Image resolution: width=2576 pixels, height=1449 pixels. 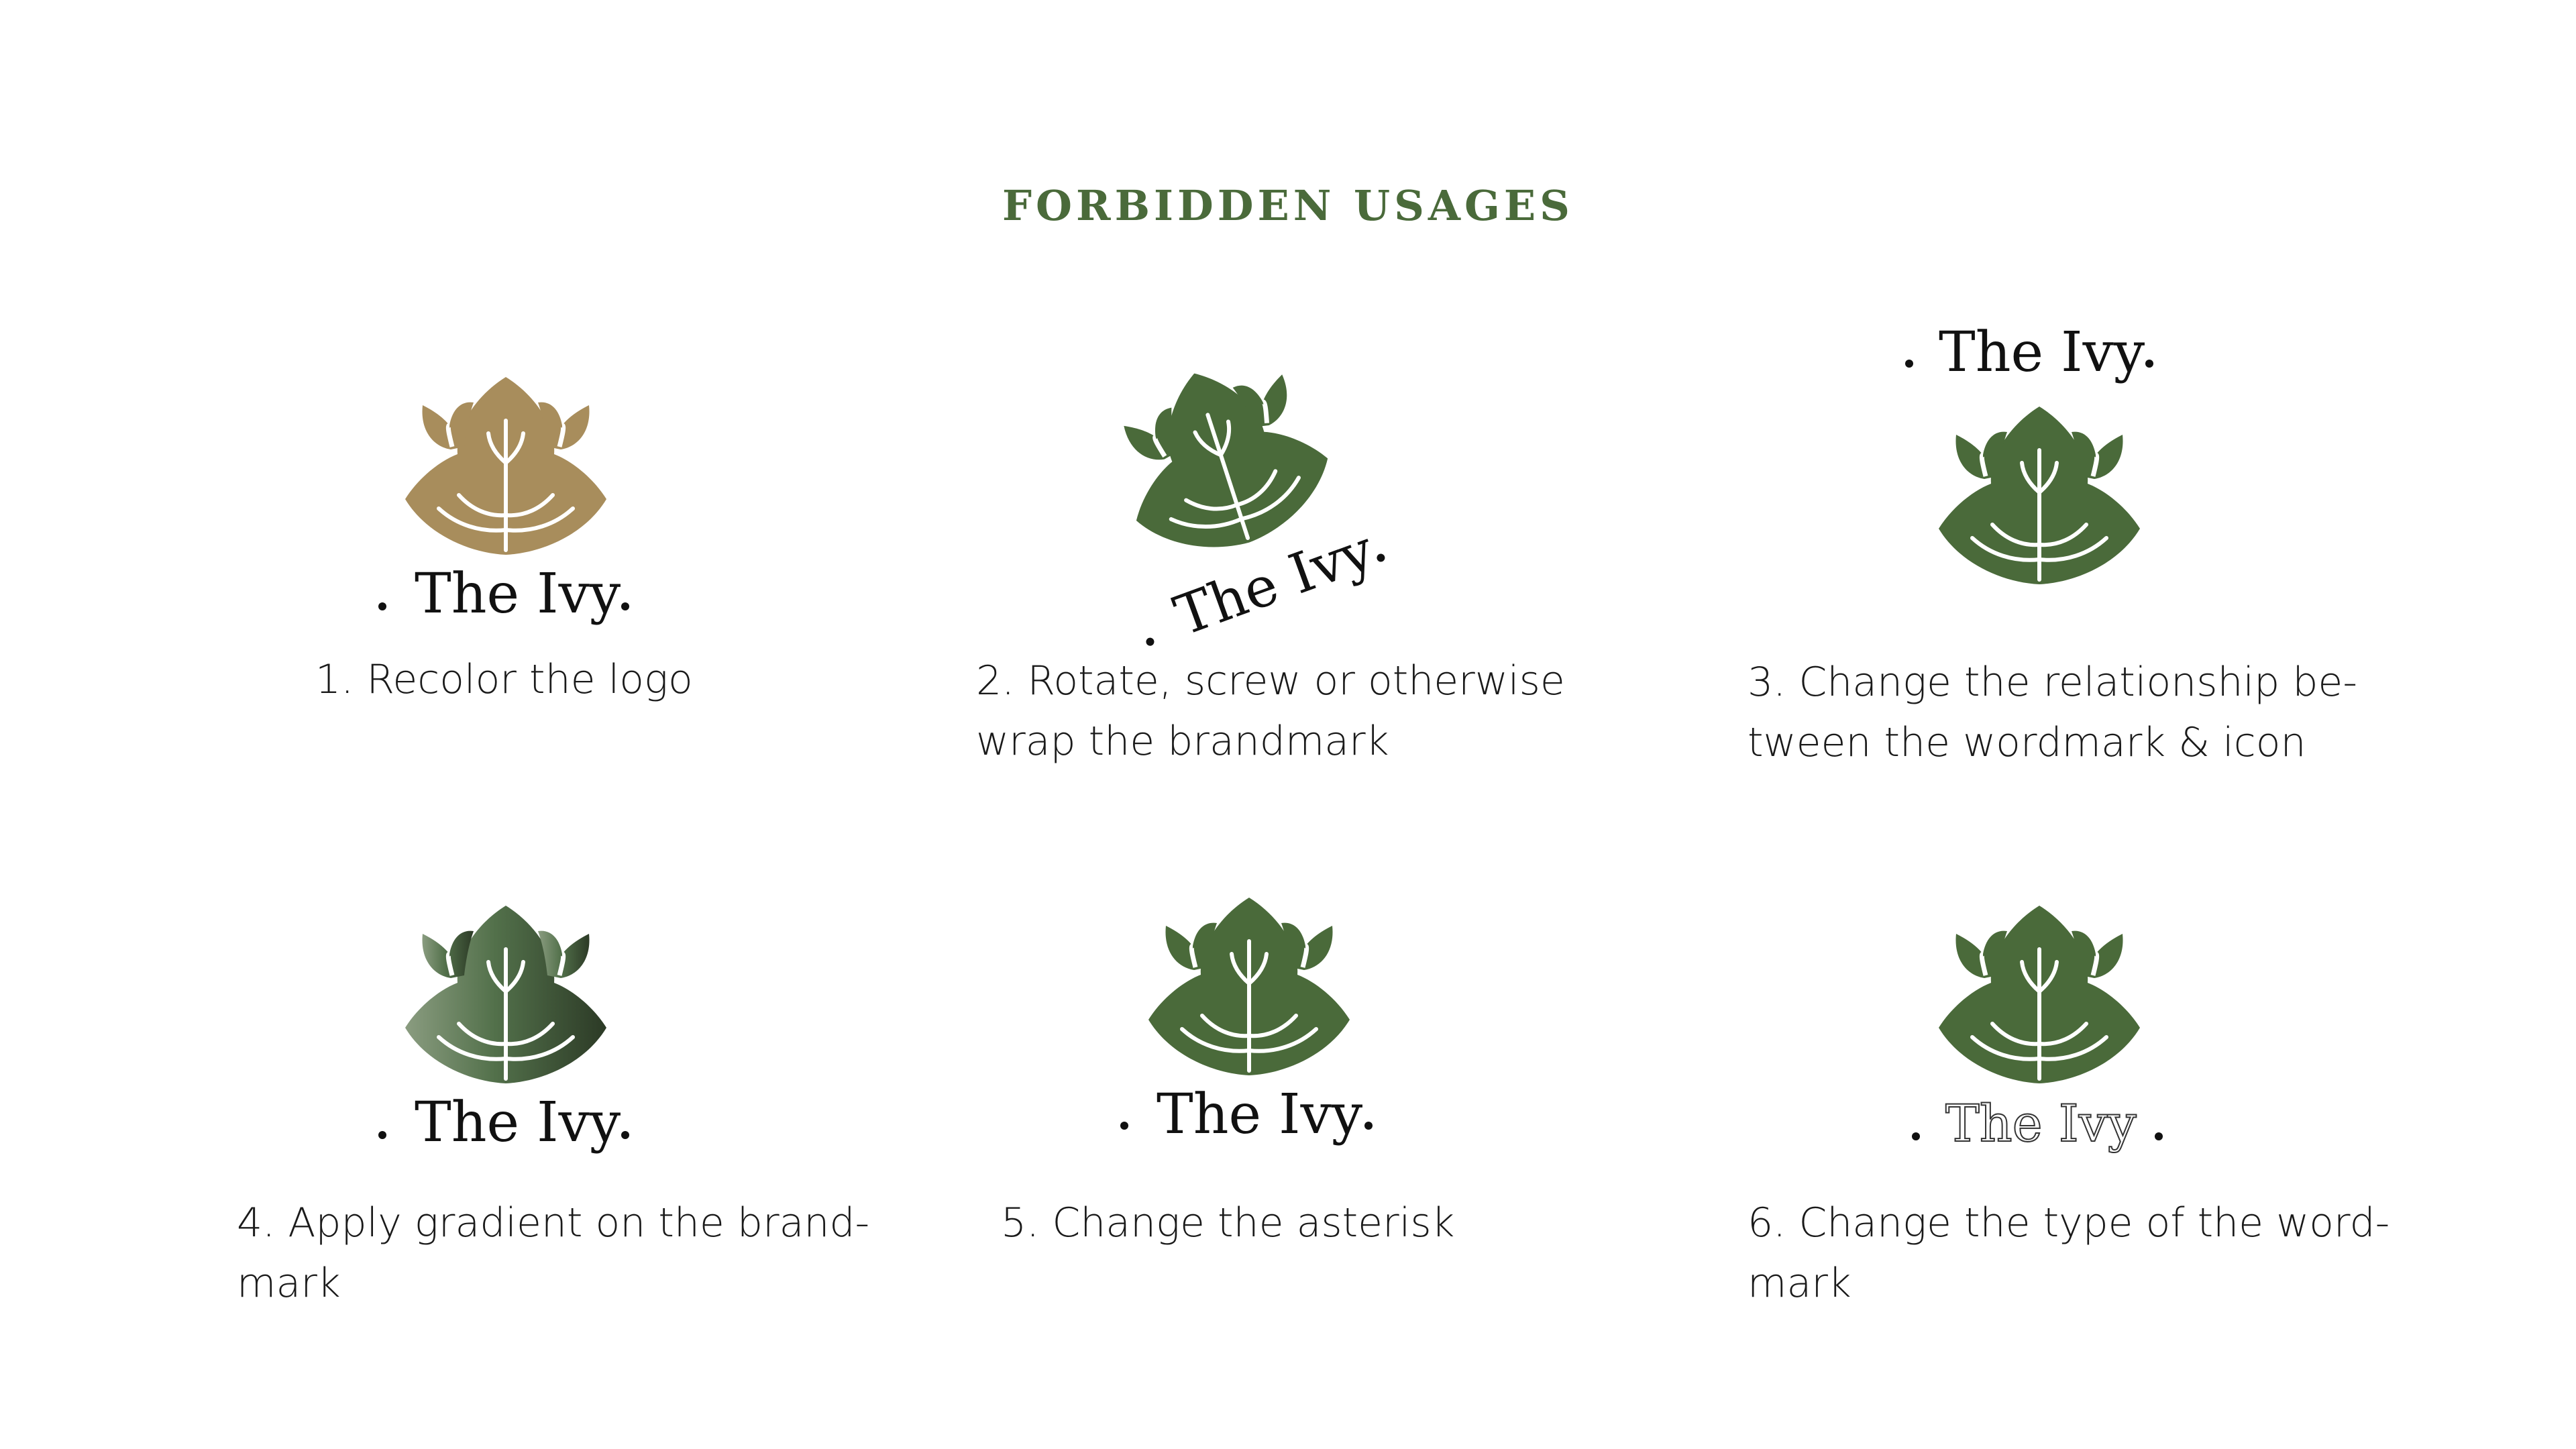 I want to click on caption-line: 3. Change the relationship be-, so click(x=2052, y=682).